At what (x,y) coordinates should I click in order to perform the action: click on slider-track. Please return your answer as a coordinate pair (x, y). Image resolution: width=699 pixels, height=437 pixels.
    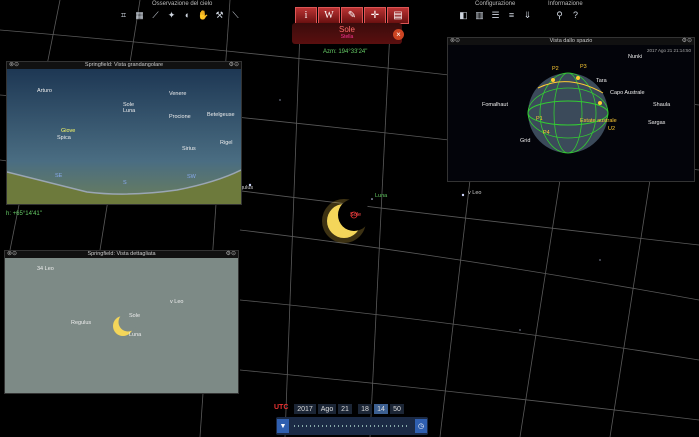
    Looking at the image, I should click on (352, 426).